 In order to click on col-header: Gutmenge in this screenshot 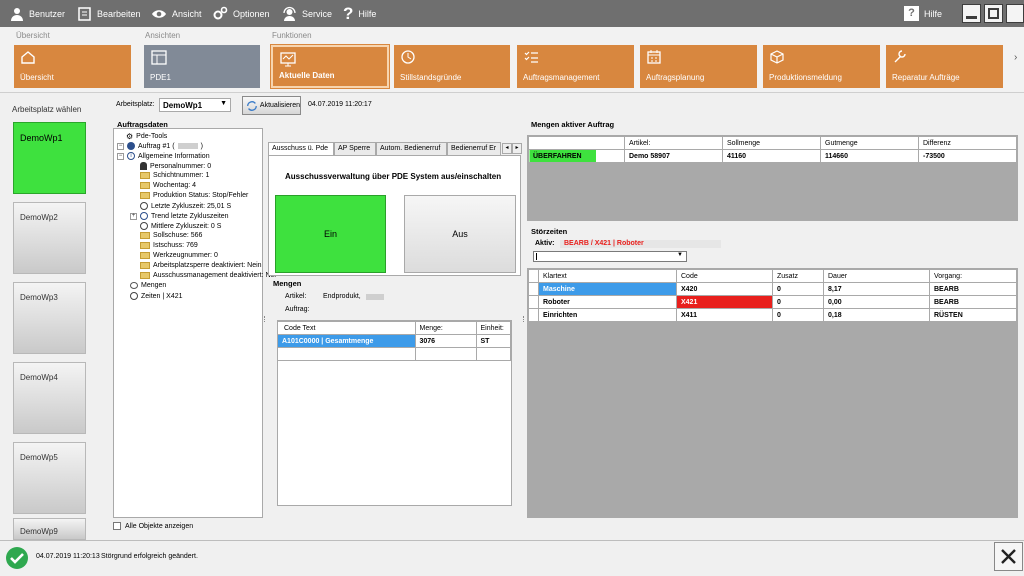, I will do `click(869, 143)`.